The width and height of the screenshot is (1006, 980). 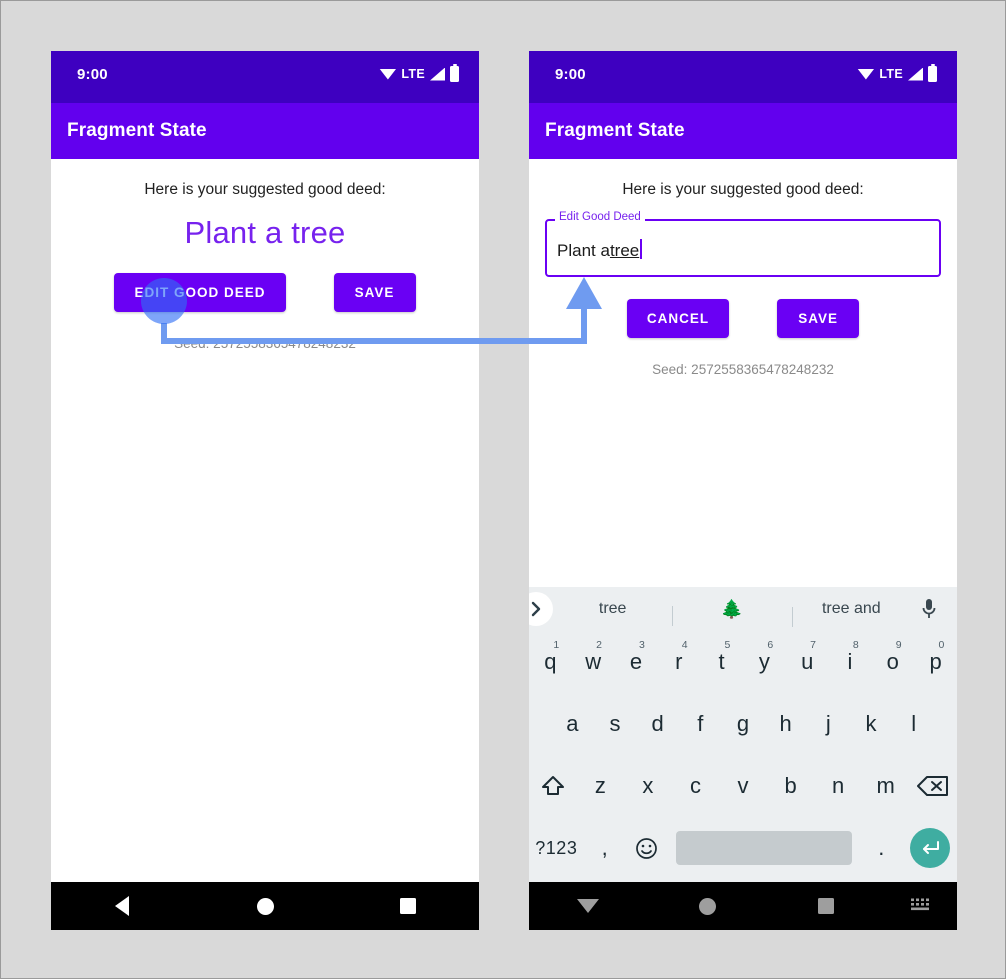 I want to click on suggestion-bar: tree 🌲 tree and, so click(x=743, y=609).